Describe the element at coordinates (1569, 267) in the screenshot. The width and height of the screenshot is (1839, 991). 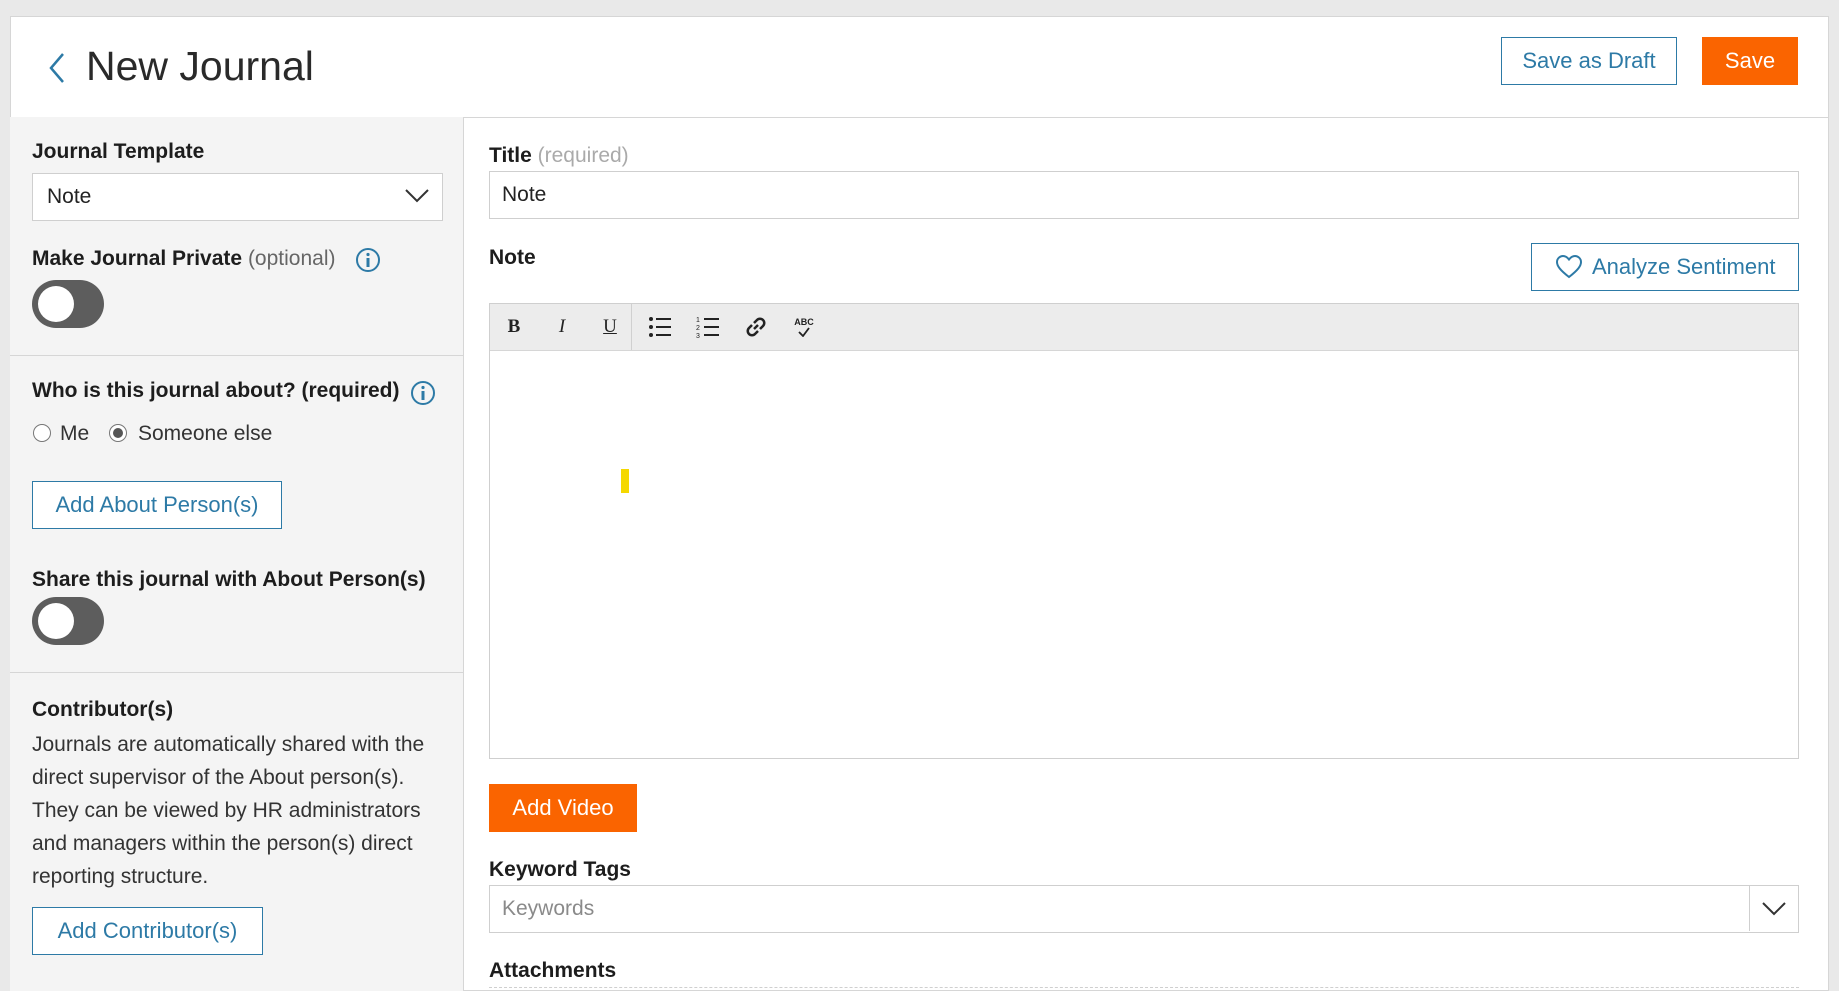
I see `heart-icon` at that location.